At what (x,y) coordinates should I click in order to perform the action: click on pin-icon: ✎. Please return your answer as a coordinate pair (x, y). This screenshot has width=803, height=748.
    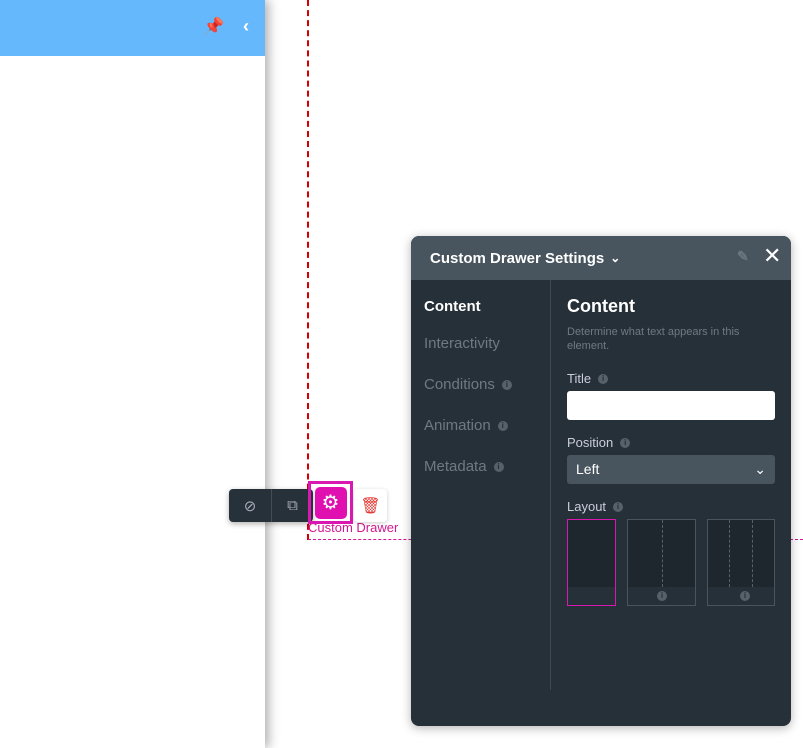
    Looking at the image, I should click on (743, 256).